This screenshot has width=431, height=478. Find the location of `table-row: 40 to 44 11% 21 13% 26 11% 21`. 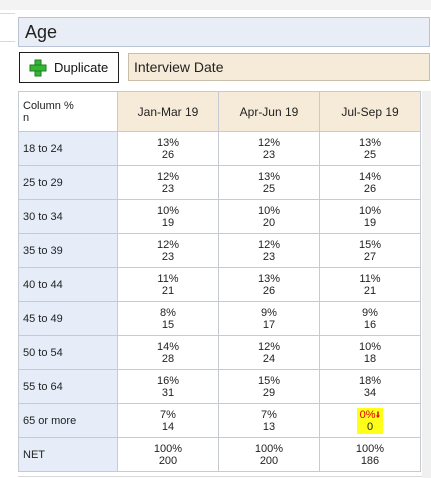

table-row: 40 to 44 11% 21 13% 26 11% 21 is located at coordinates (219, 284).